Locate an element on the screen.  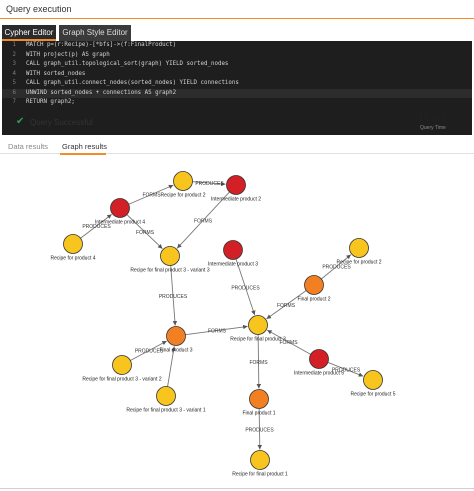
code-text: WITH project(p) AS graph is located at coordinates (68, 54).